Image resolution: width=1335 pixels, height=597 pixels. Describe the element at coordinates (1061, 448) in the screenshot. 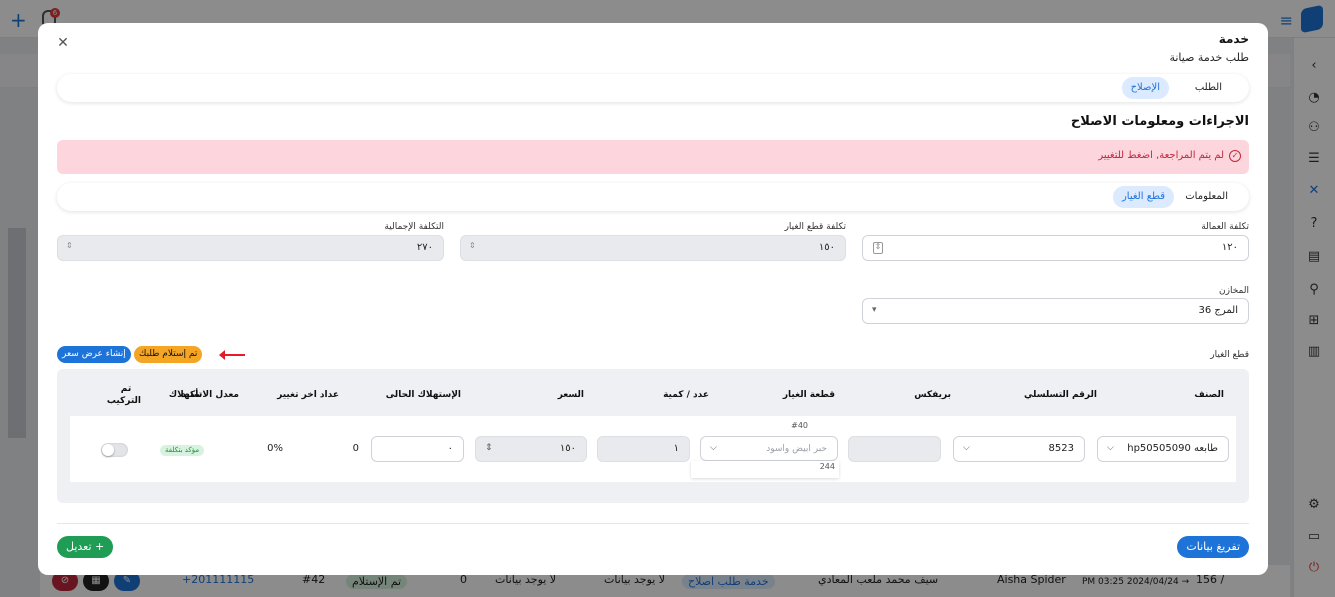

I see `serial-value: 8523` at that location.